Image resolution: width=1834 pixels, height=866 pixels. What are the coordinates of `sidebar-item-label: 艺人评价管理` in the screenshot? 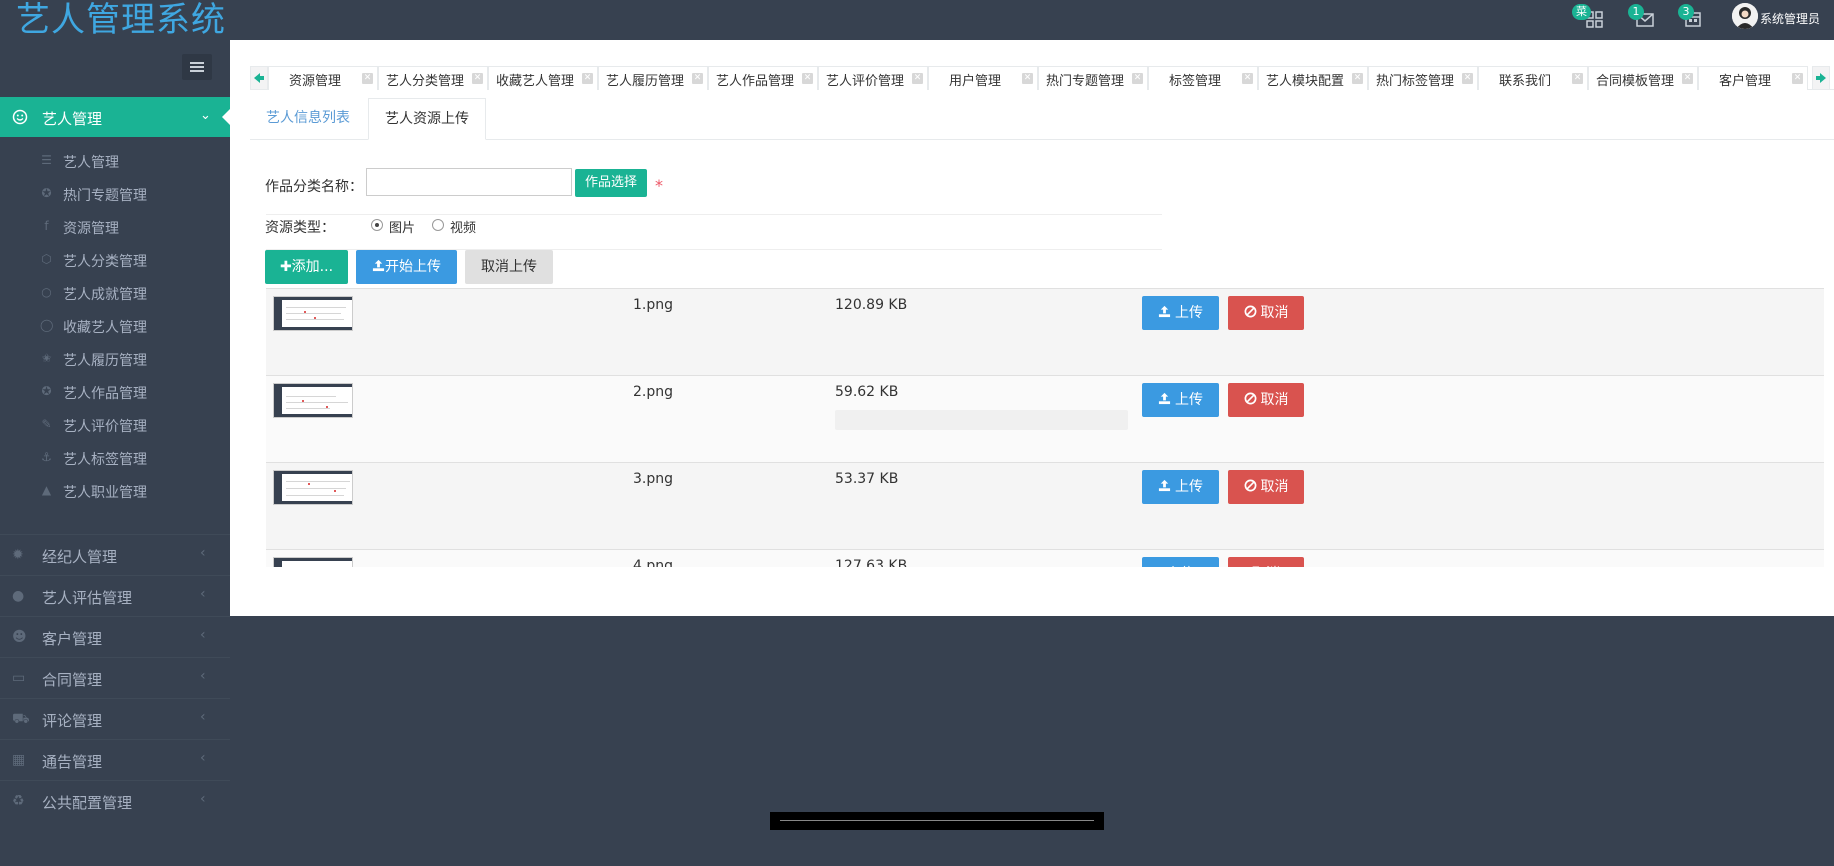 It's located at (105, 427).